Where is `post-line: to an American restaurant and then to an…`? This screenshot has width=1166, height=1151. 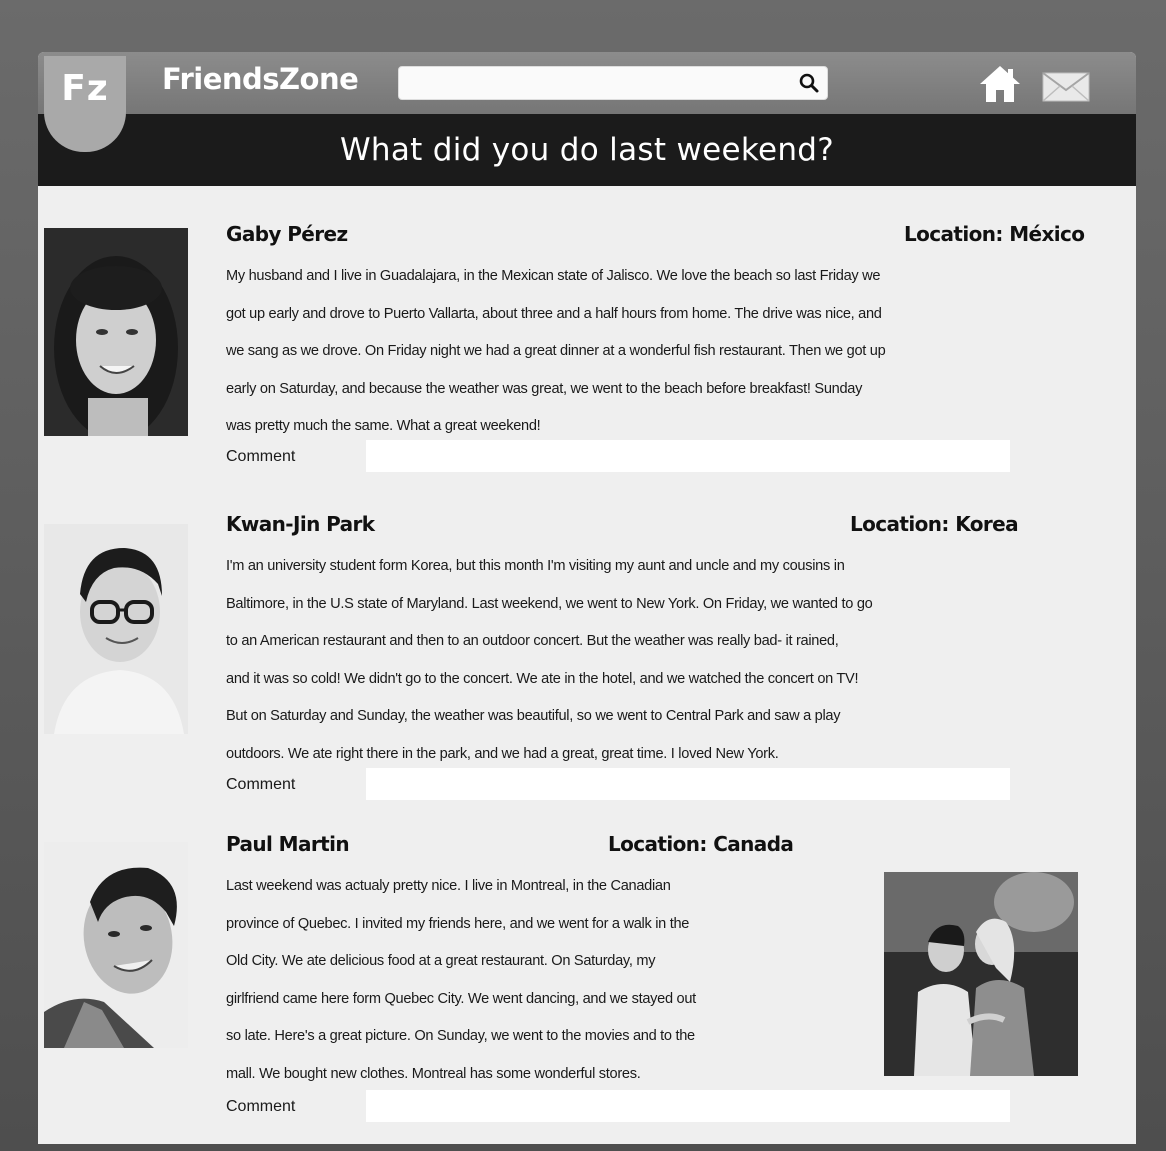 post-line: to an American restaurant and then to an… is located at coordinates (532, 641).